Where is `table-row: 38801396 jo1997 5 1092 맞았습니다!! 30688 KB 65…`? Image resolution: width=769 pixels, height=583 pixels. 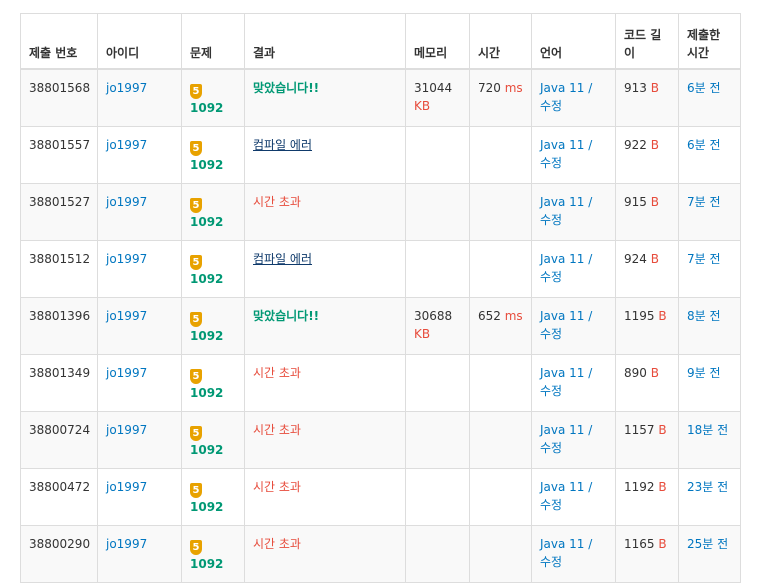
table-row: 38801396 jo1997 5 1092 맞았습니다!! 30688 KB 65… is located at coordinates (380, 325).